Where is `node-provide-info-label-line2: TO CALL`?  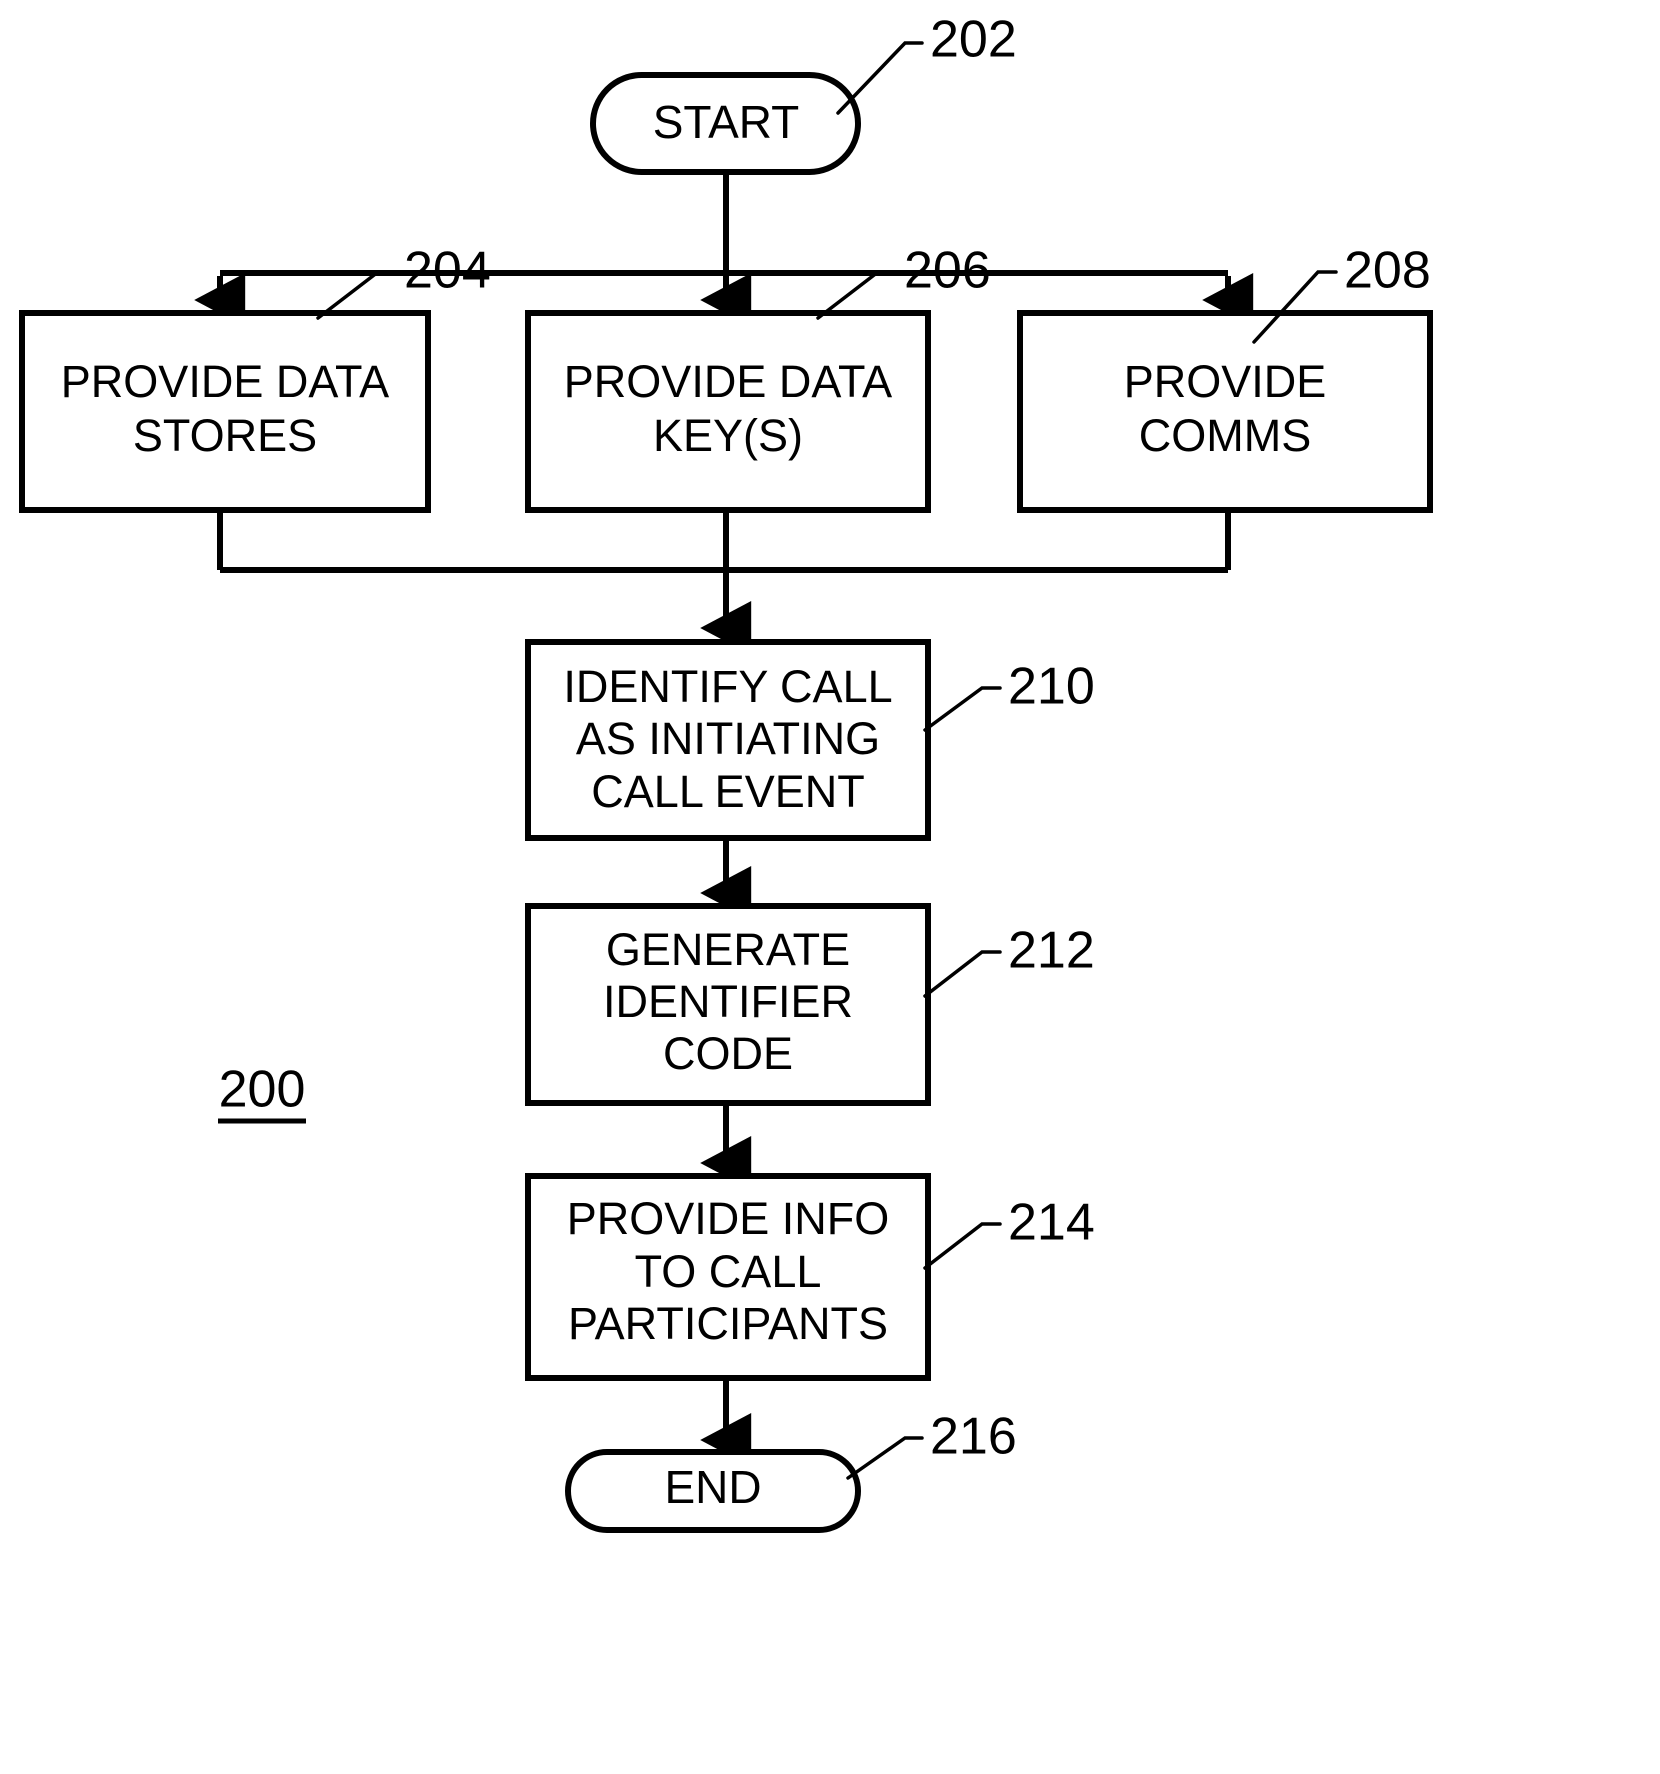
node-provide-info-label-line2: TO CALL is located at coordinates (728, 1271).